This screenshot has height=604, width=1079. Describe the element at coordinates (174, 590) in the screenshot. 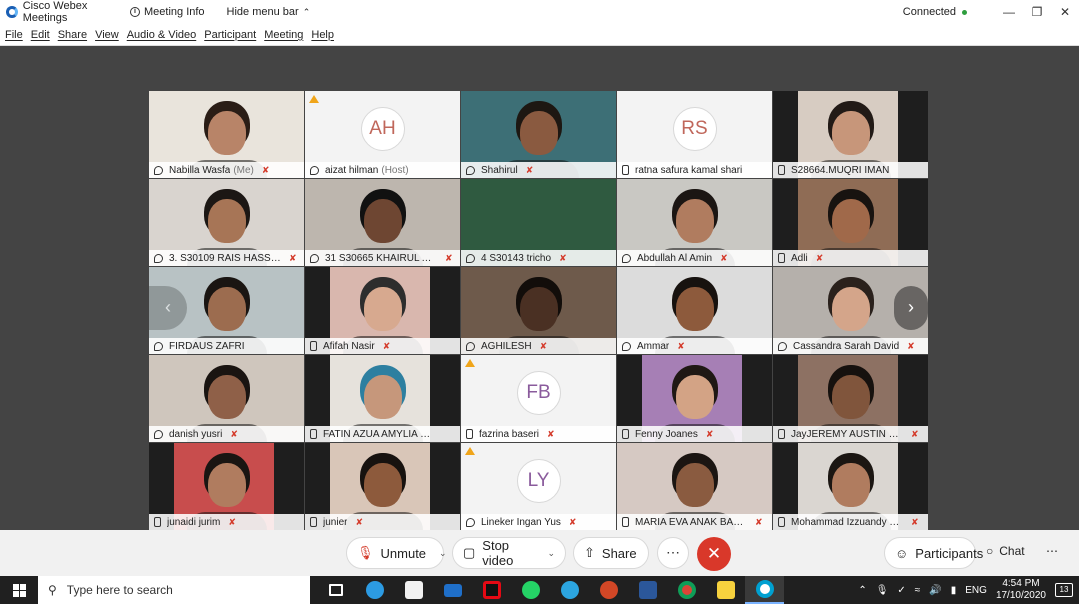

I see `taskbar-search: ⚲ Type here to search` at that location.